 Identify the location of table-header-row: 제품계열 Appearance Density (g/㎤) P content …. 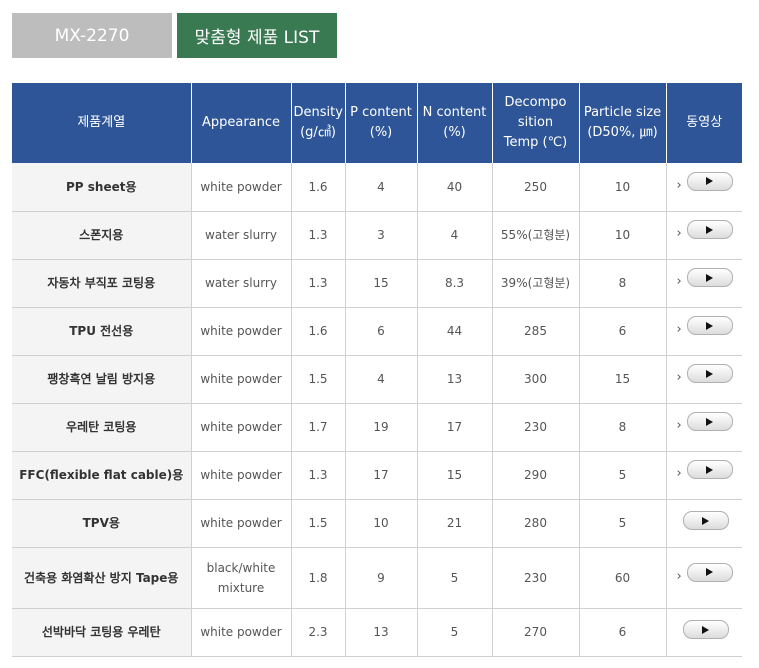
(377, 123).